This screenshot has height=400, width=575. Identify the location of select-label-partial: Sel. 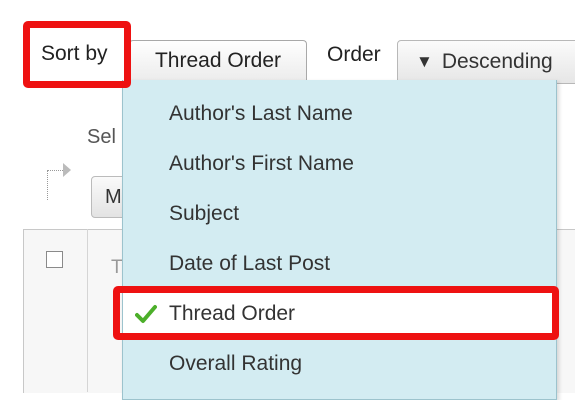
(101, 137).